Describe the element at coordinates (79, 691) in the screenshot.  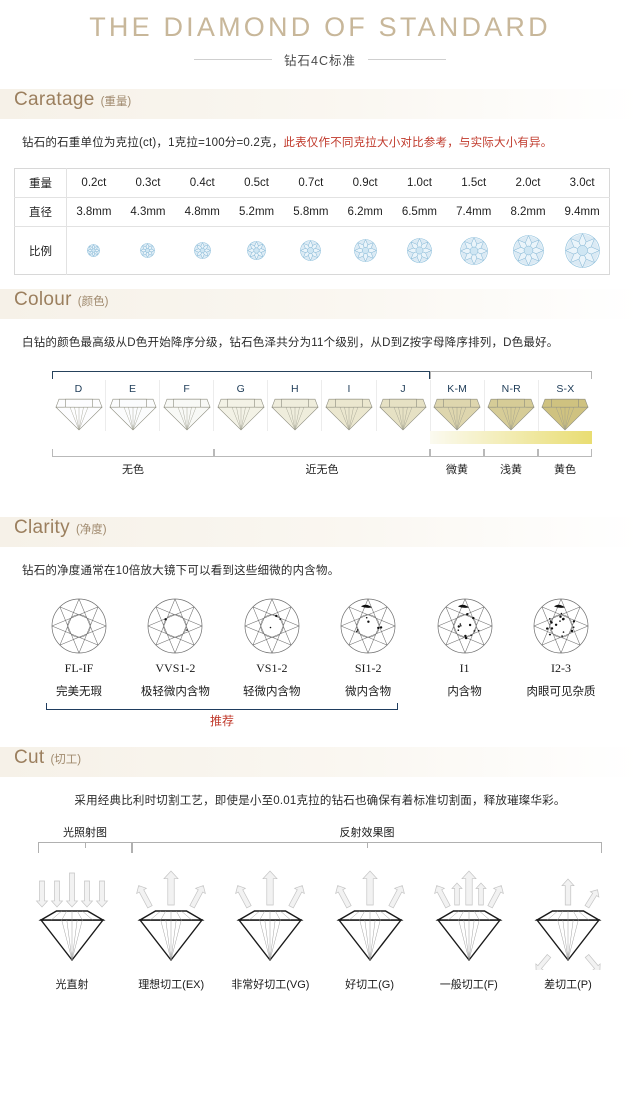
I see `clarity-grade-desc: 完美无瑕` at that location.